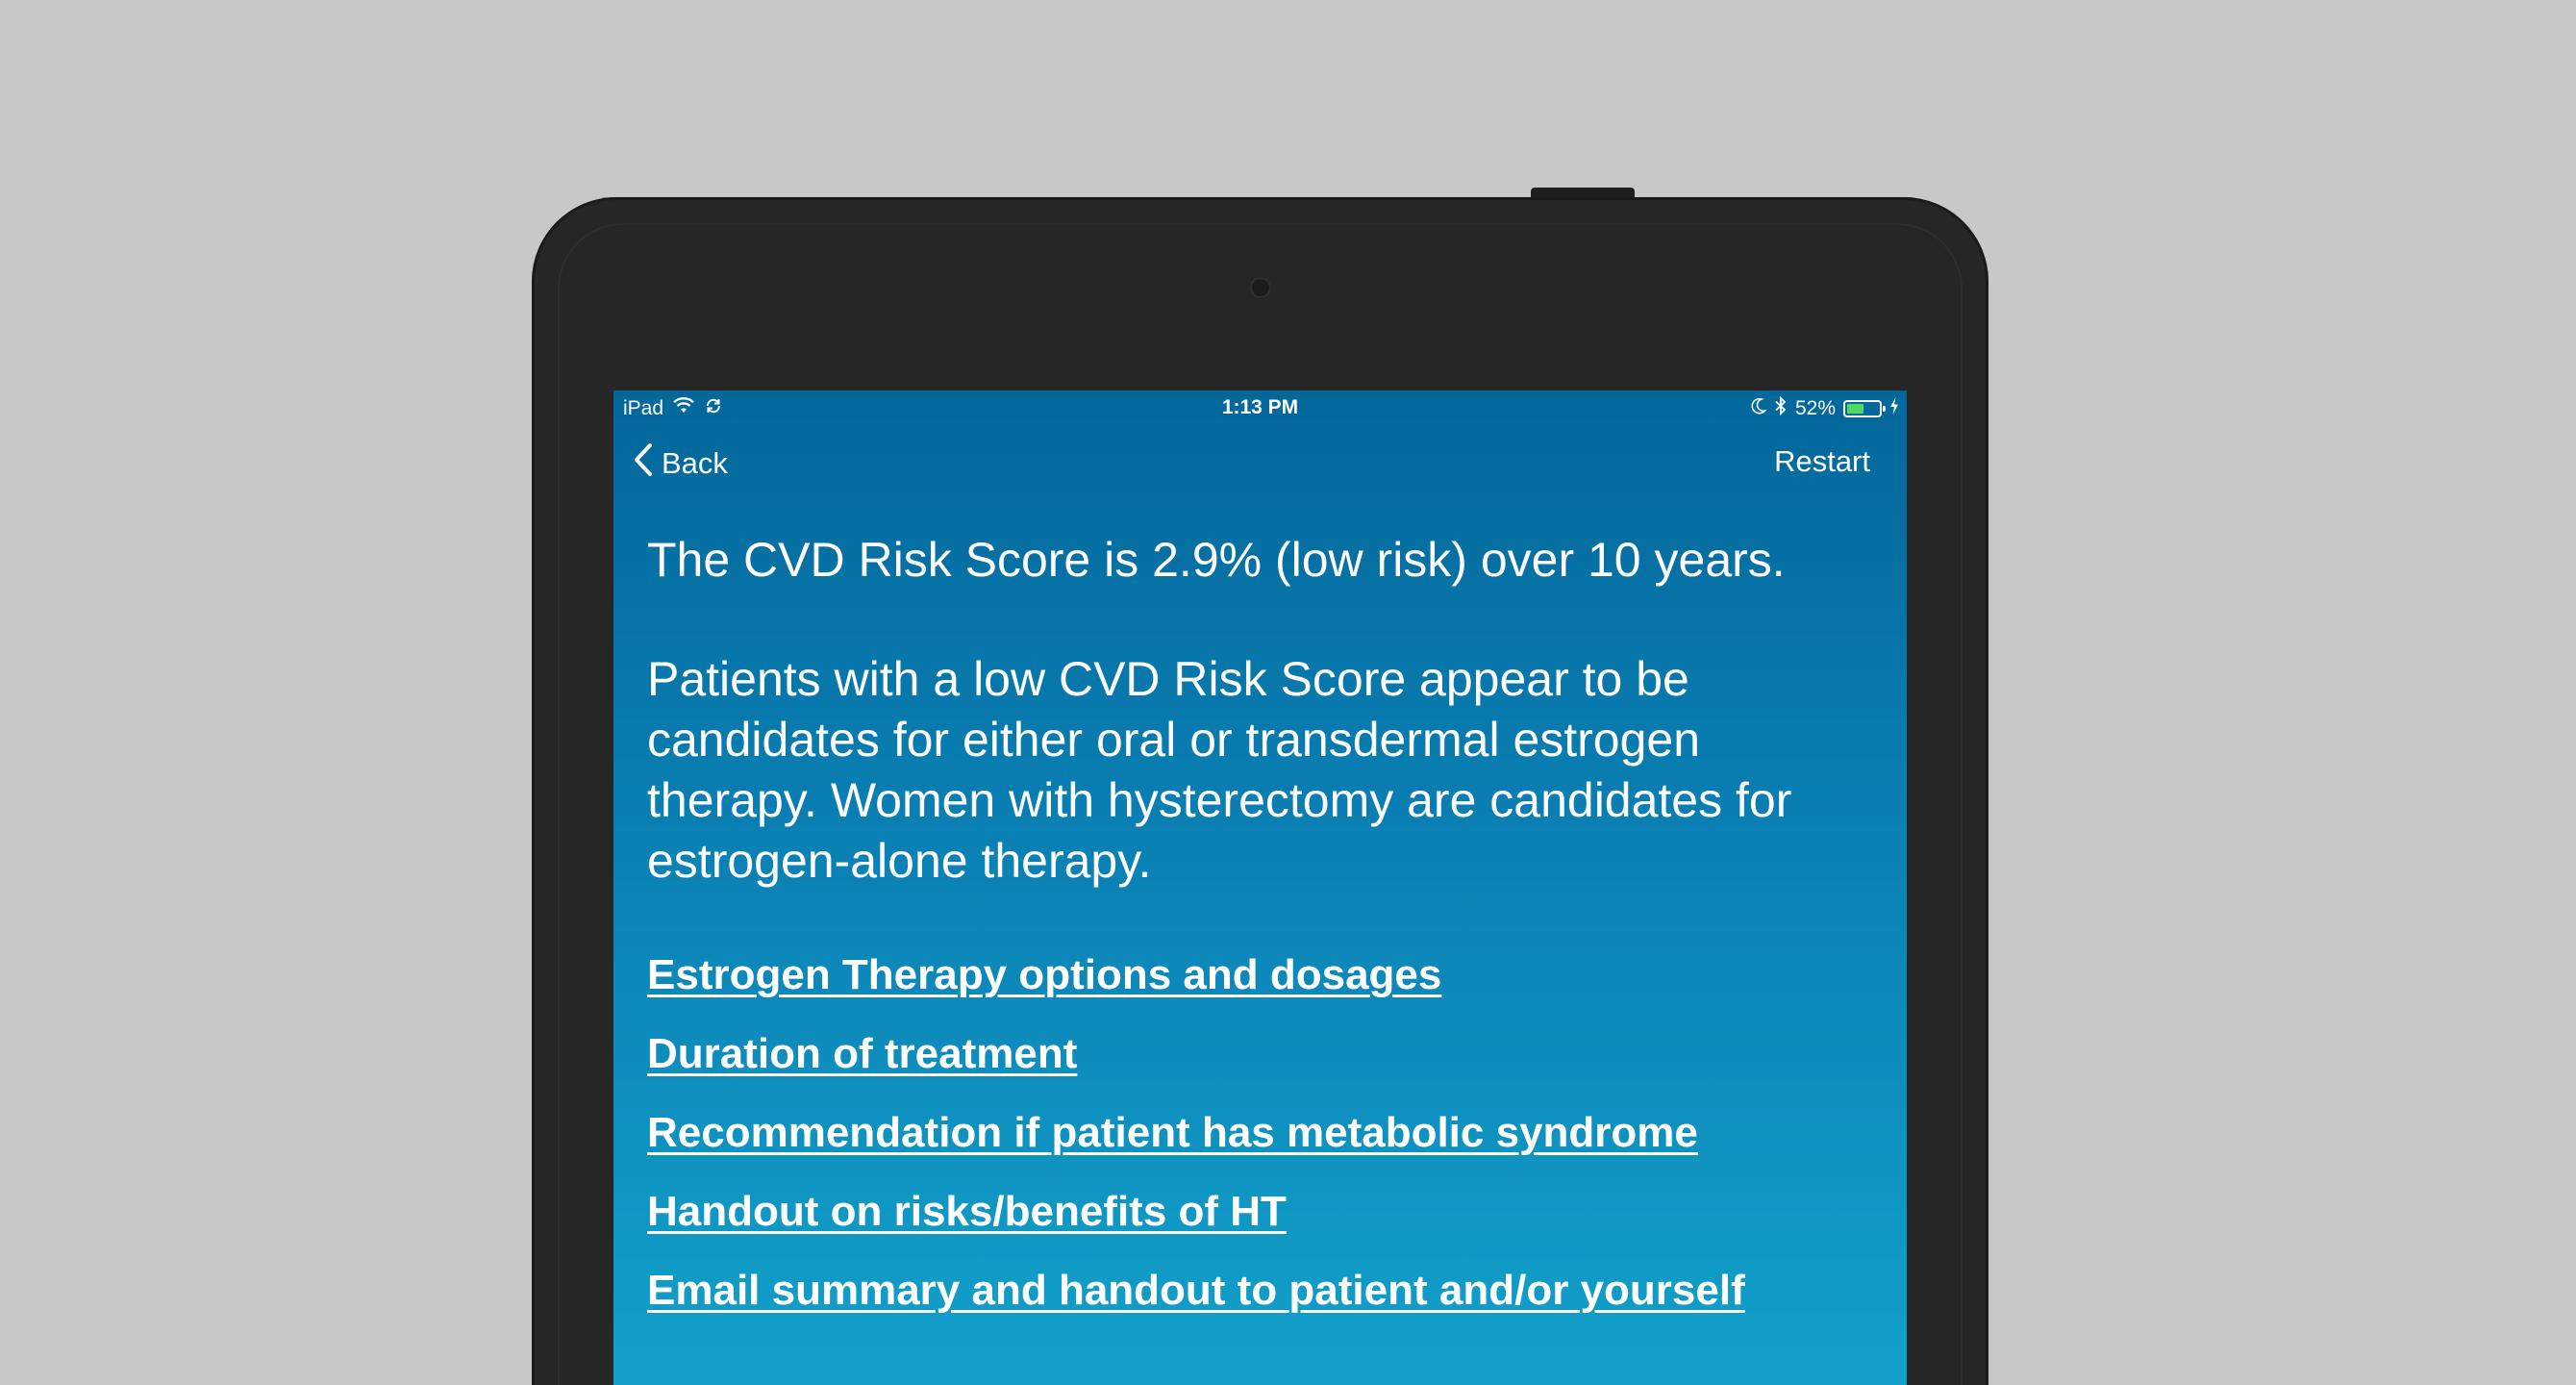 The width and height of the screenshot is (2576, 1385). I want to click on link-estrogen-therapy-options: Estrogen Therapy options and dosages, so click(1260, 975).